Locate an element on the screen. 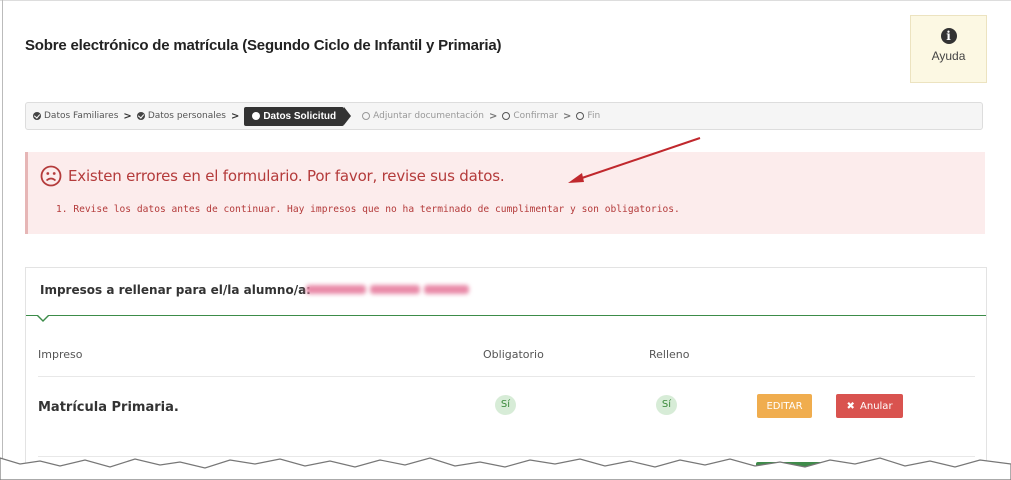 This screenshot has width=1011, height=480. wizard-step-datos-familiares: Datos Familiares is located at coordinates (75, 116).